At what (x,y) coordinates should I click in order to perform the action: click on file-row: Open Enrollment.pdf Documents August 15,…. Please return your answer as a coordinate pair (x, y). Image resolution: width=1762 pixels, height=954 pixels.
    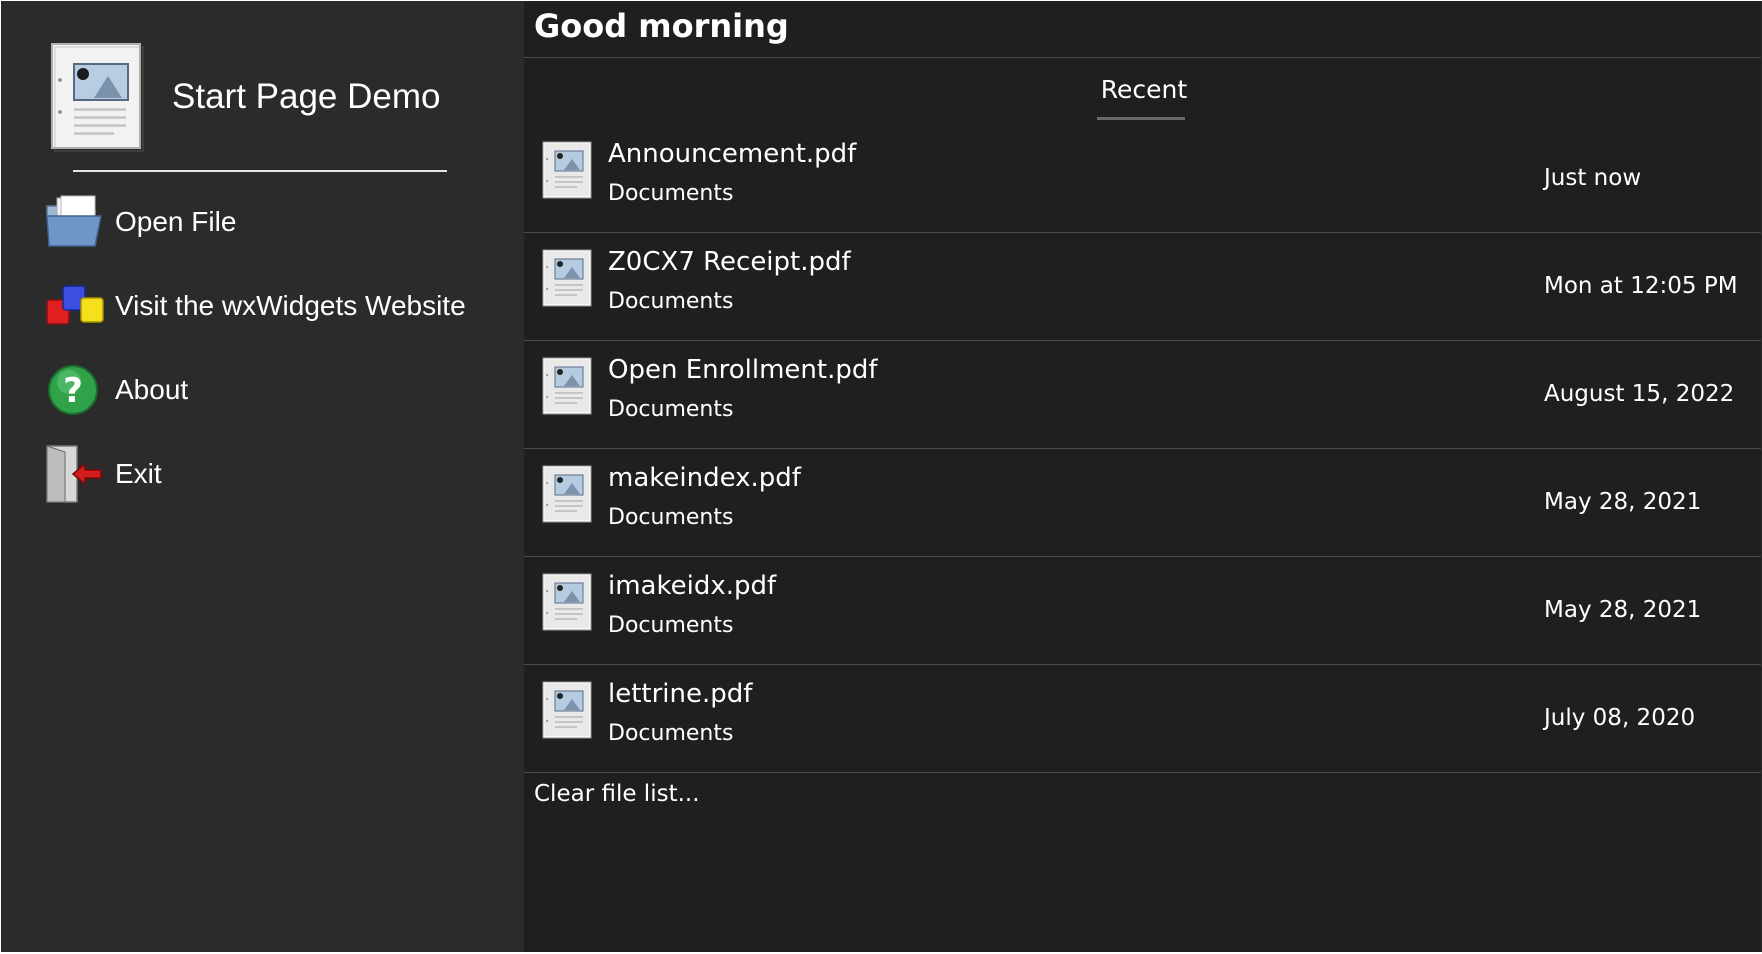
    Looking at the image, I should click on (1142, 395).